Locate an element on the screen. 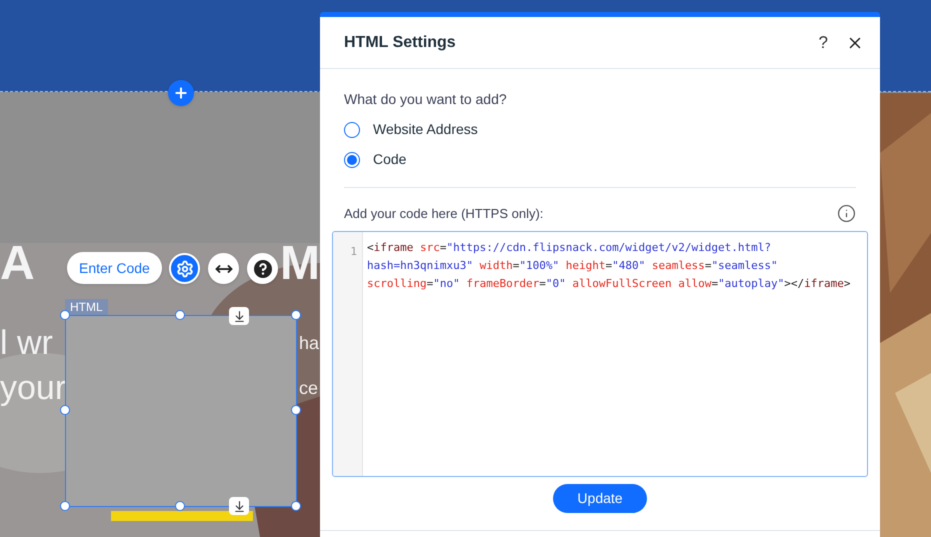 This screenshot has width=931, height=537. hero-title-letter: M is located at coordinates (300, 264).